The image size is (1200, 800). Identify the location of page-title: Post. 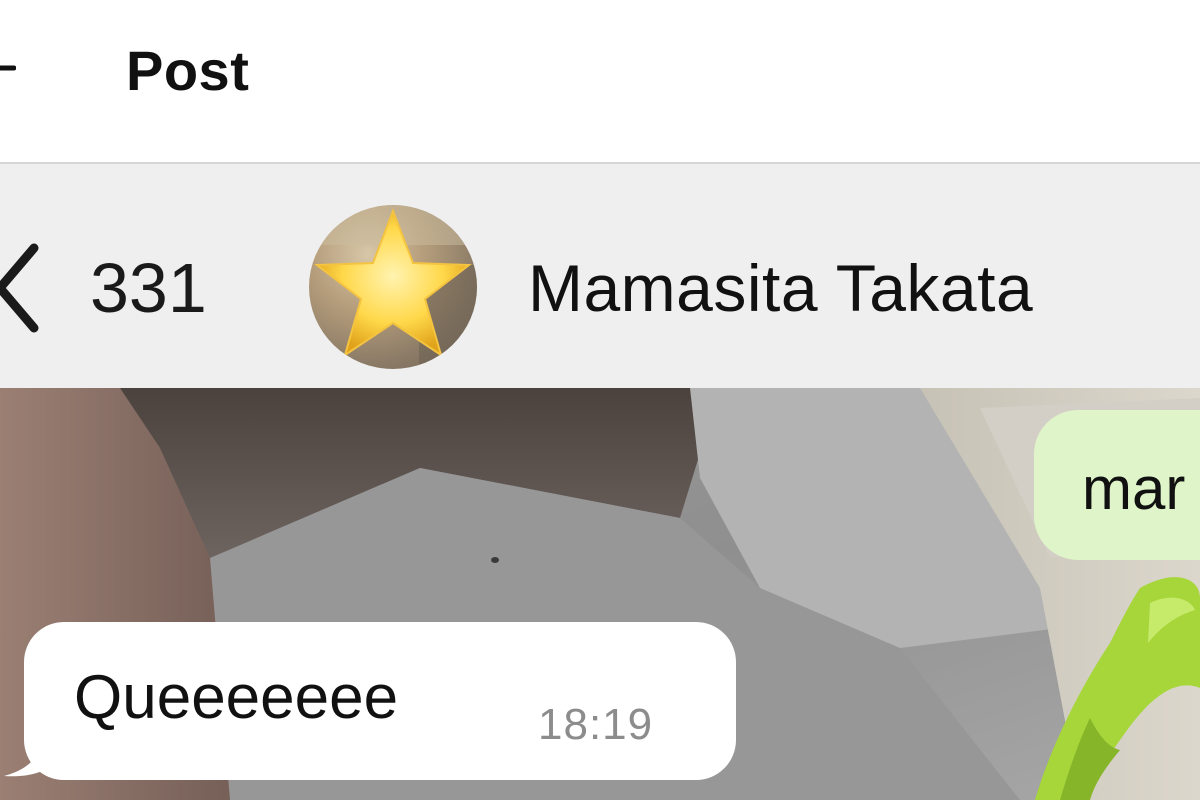
(188, 70).